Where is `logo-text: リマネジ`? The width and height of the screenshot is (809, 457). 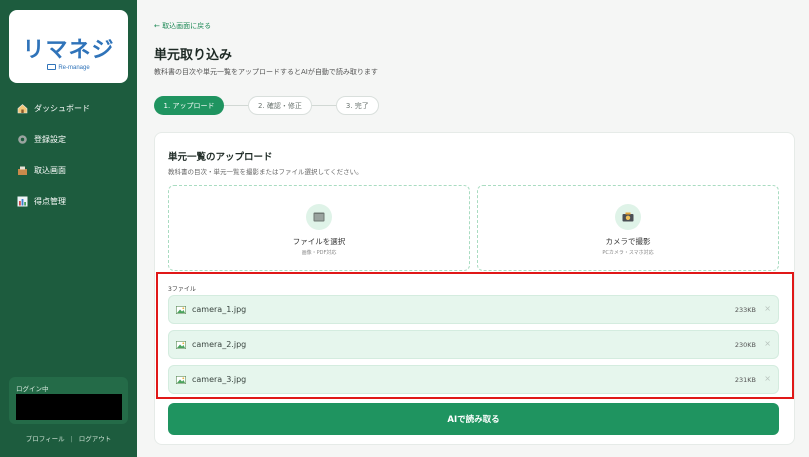
logo-text: リマネジ is located at coordinates (68, 50).